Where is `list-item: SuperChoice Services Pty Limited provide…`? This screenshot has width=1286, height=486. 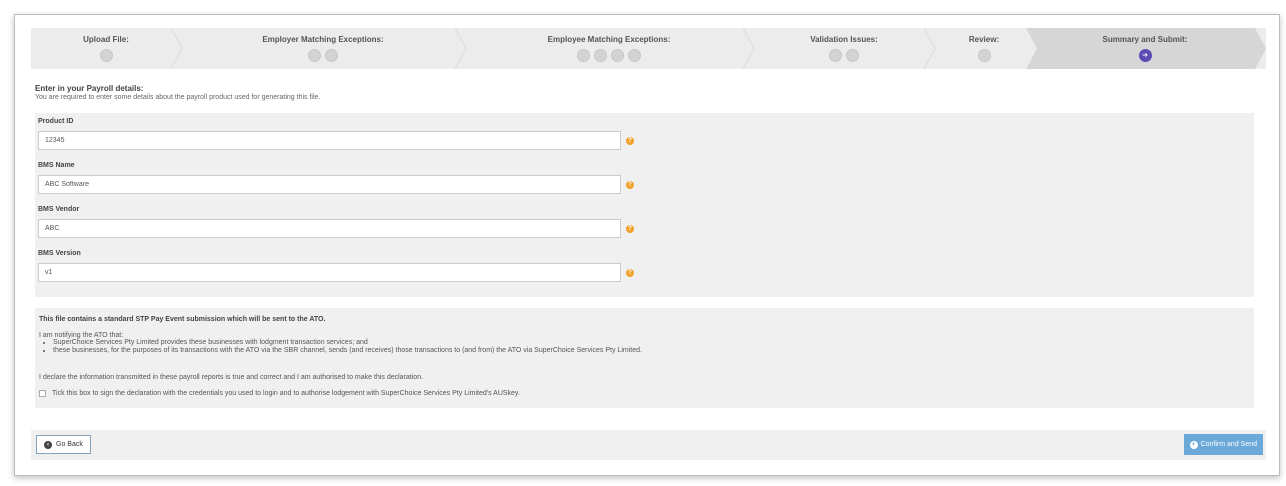 list-item: SuperChoice Services Pty Limited provide… is located at coordinates (347, 342).